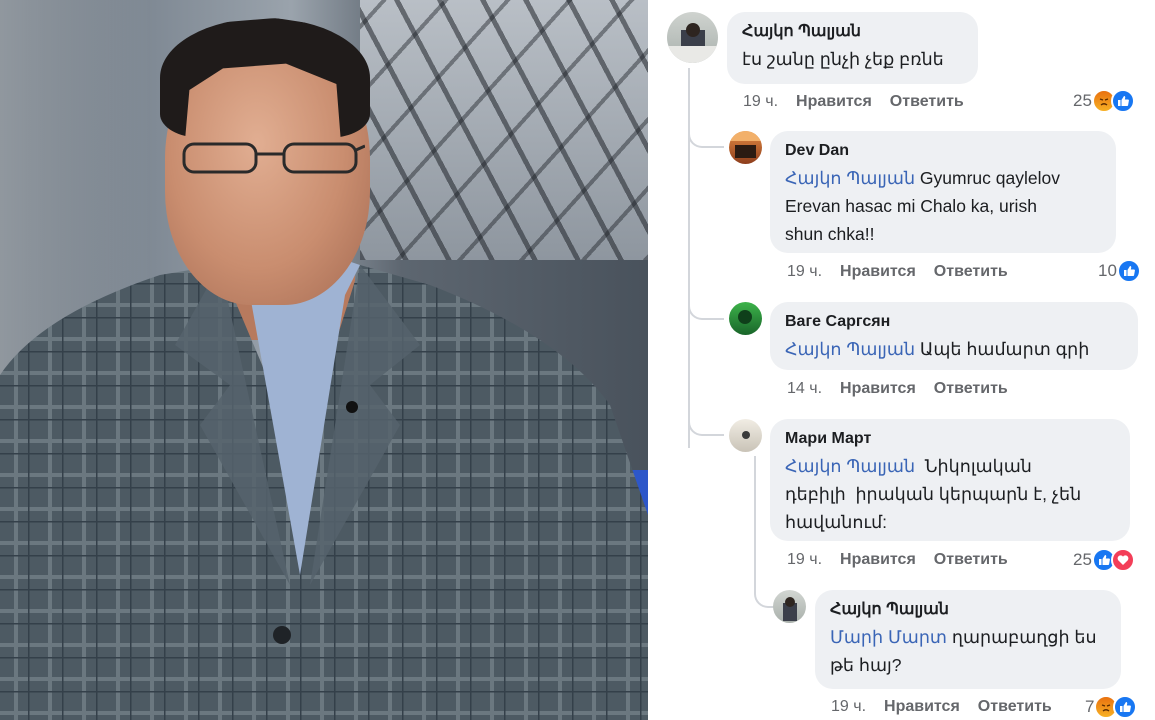 The width and height of the screenshot is (1155, 720). I want to click on comment-author: Dev Dan, so click(943, 151).